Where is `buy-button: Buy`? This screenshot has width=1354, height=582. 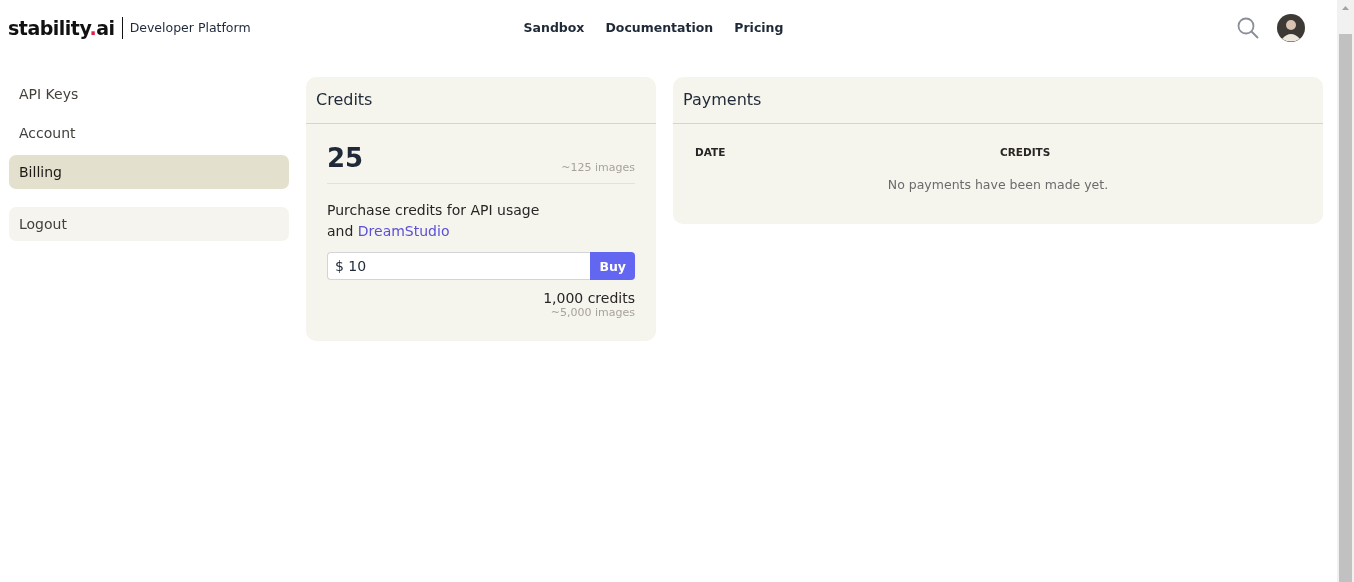
buy-button: Buy is located at coordinates (612, 266).